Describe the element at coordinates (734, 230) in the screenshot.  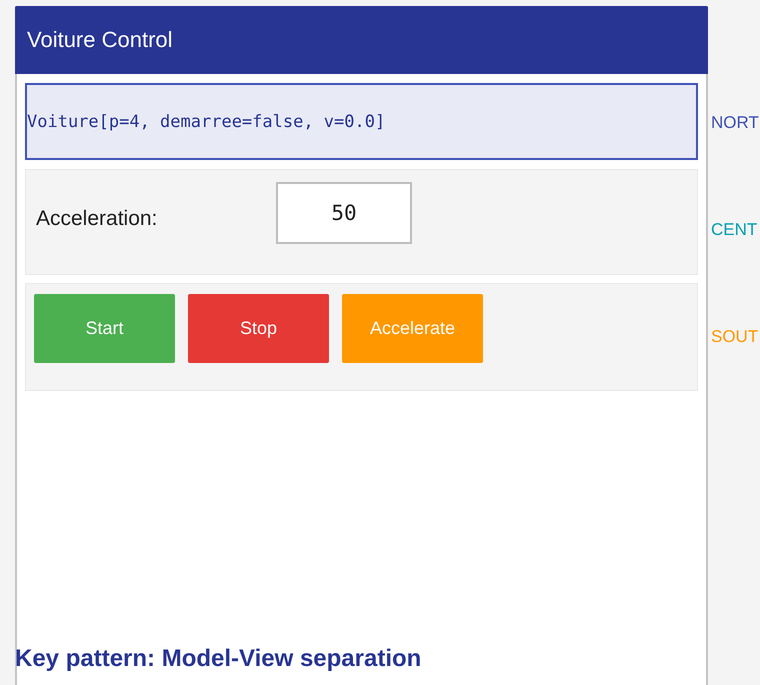
I see `region-label: CENT` at that location.